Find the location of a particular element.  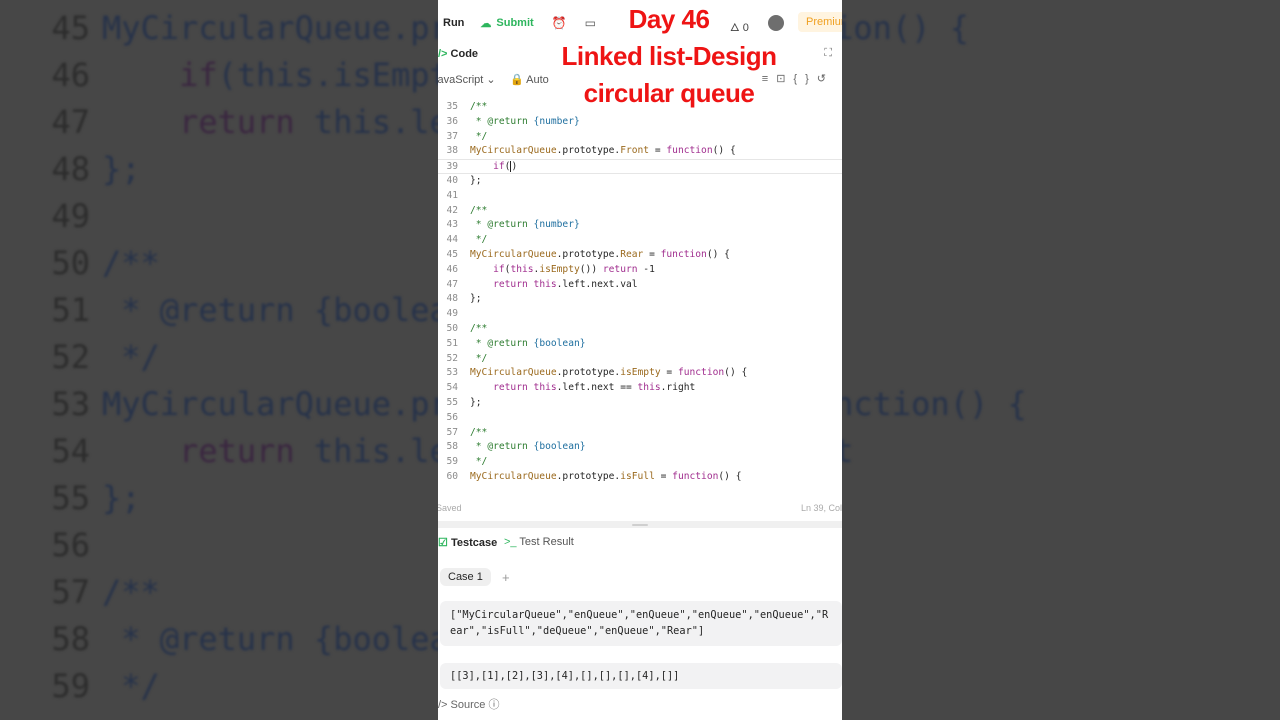

language-select: JavaScript ⌄ is located at coordinates (467, 79).